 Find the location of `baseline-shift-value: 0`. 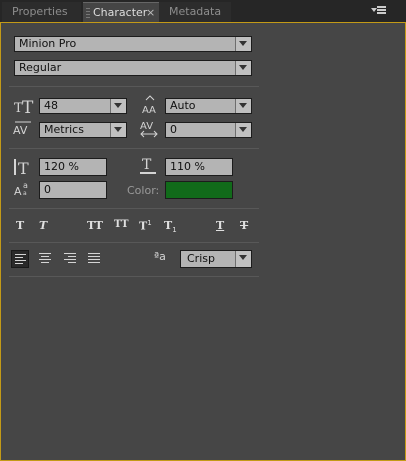

baseline-shift-value: 0 is located at coordinates (47, 189).